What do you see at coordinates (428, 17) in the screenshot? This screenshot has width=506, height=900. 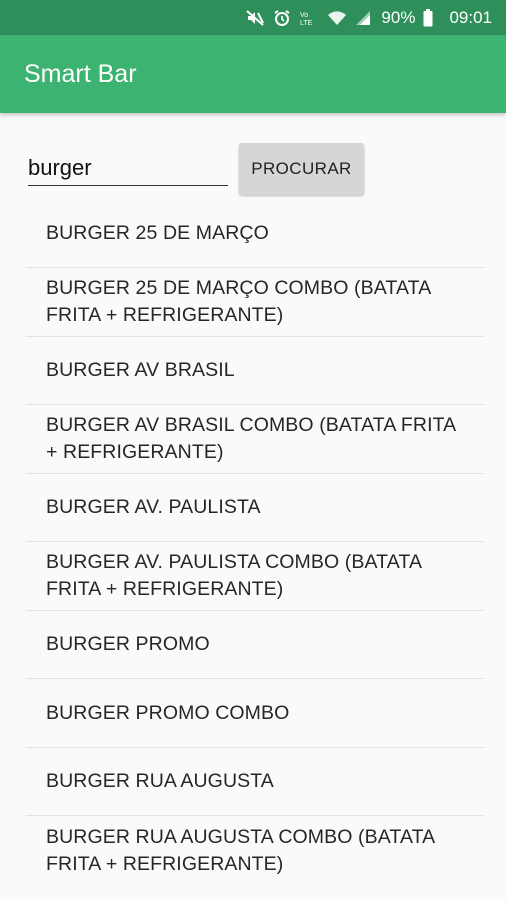 I see `battery-icon` at bounding box center [428, 17].